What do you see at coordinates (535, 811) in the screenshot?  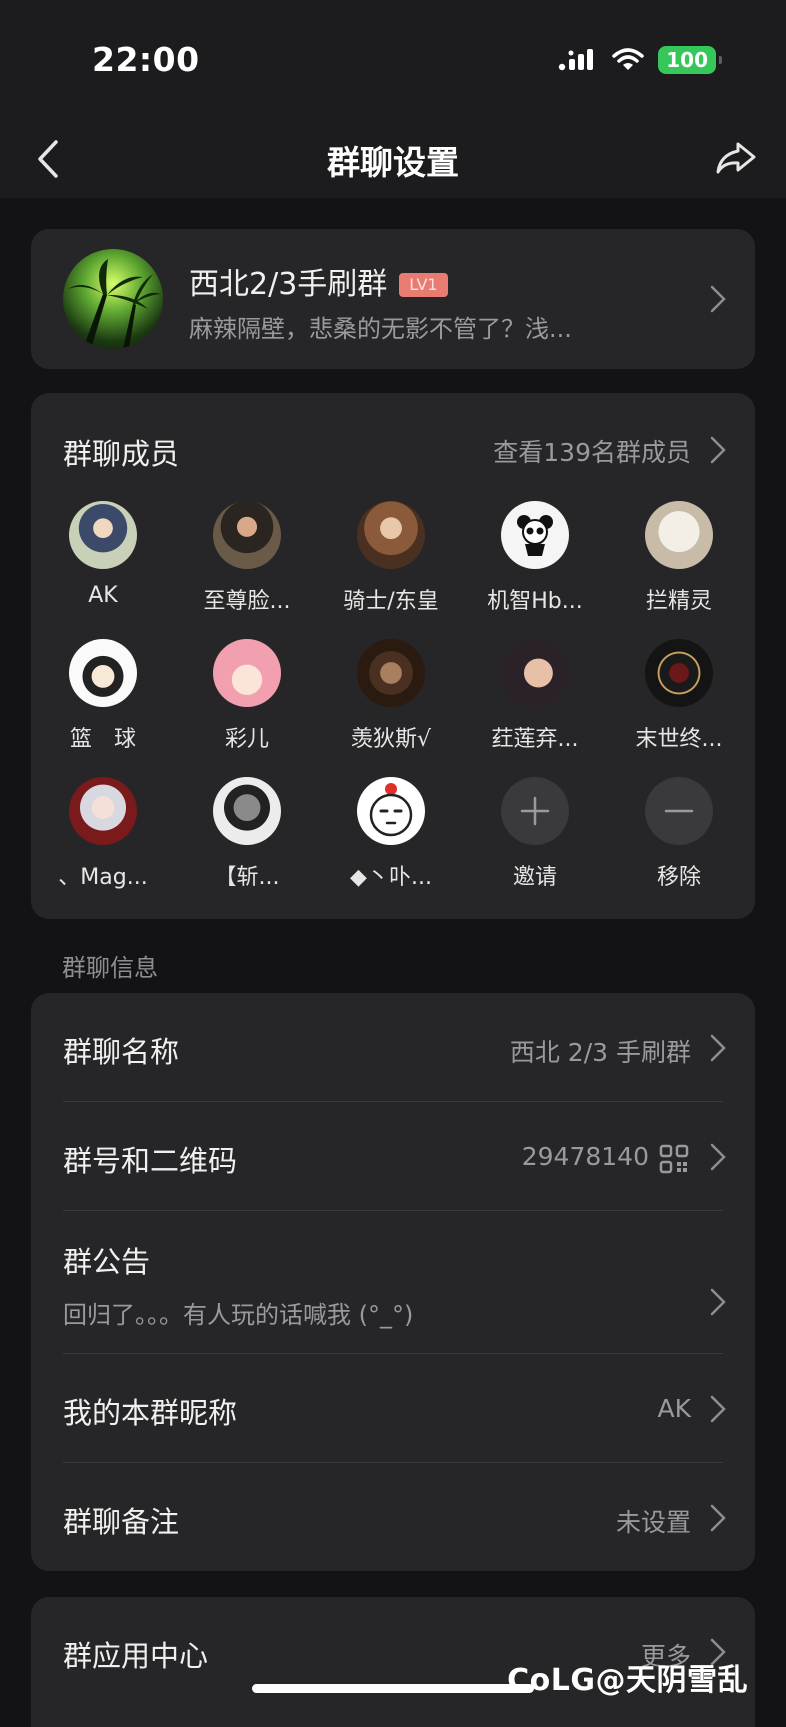 I see `plus-icon` at bounding box center [535, 811].